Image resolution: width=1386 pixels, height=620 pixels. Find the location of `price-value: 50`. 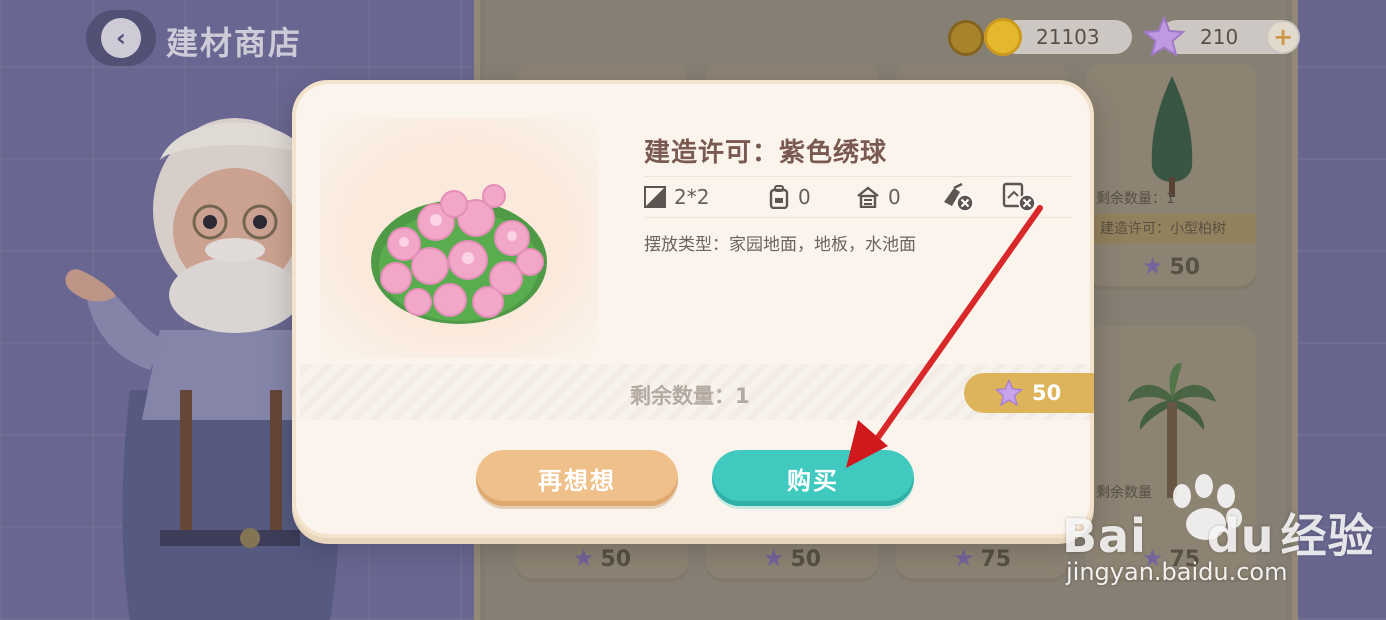

price-value: 50 is located at coordinates (1047, 393).